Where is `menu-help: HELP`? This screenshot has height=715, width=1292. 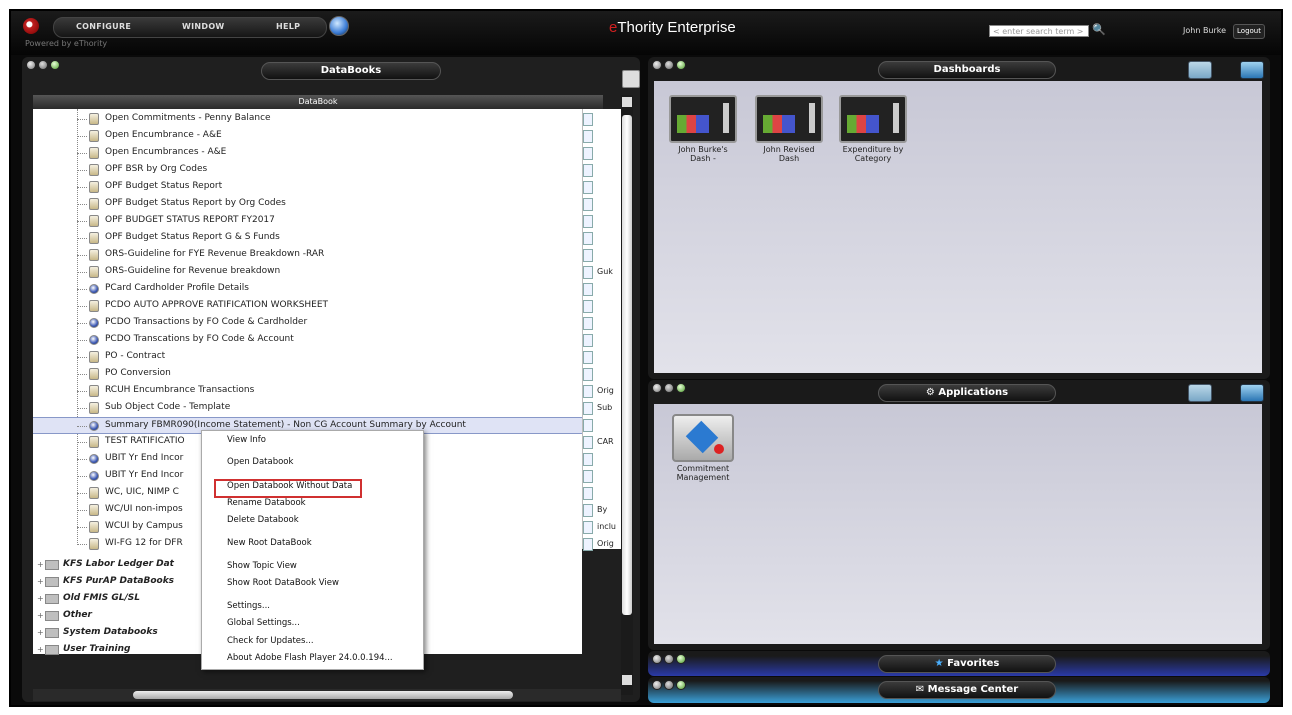
menu-help: HELP is located at coordinates (288, 26).